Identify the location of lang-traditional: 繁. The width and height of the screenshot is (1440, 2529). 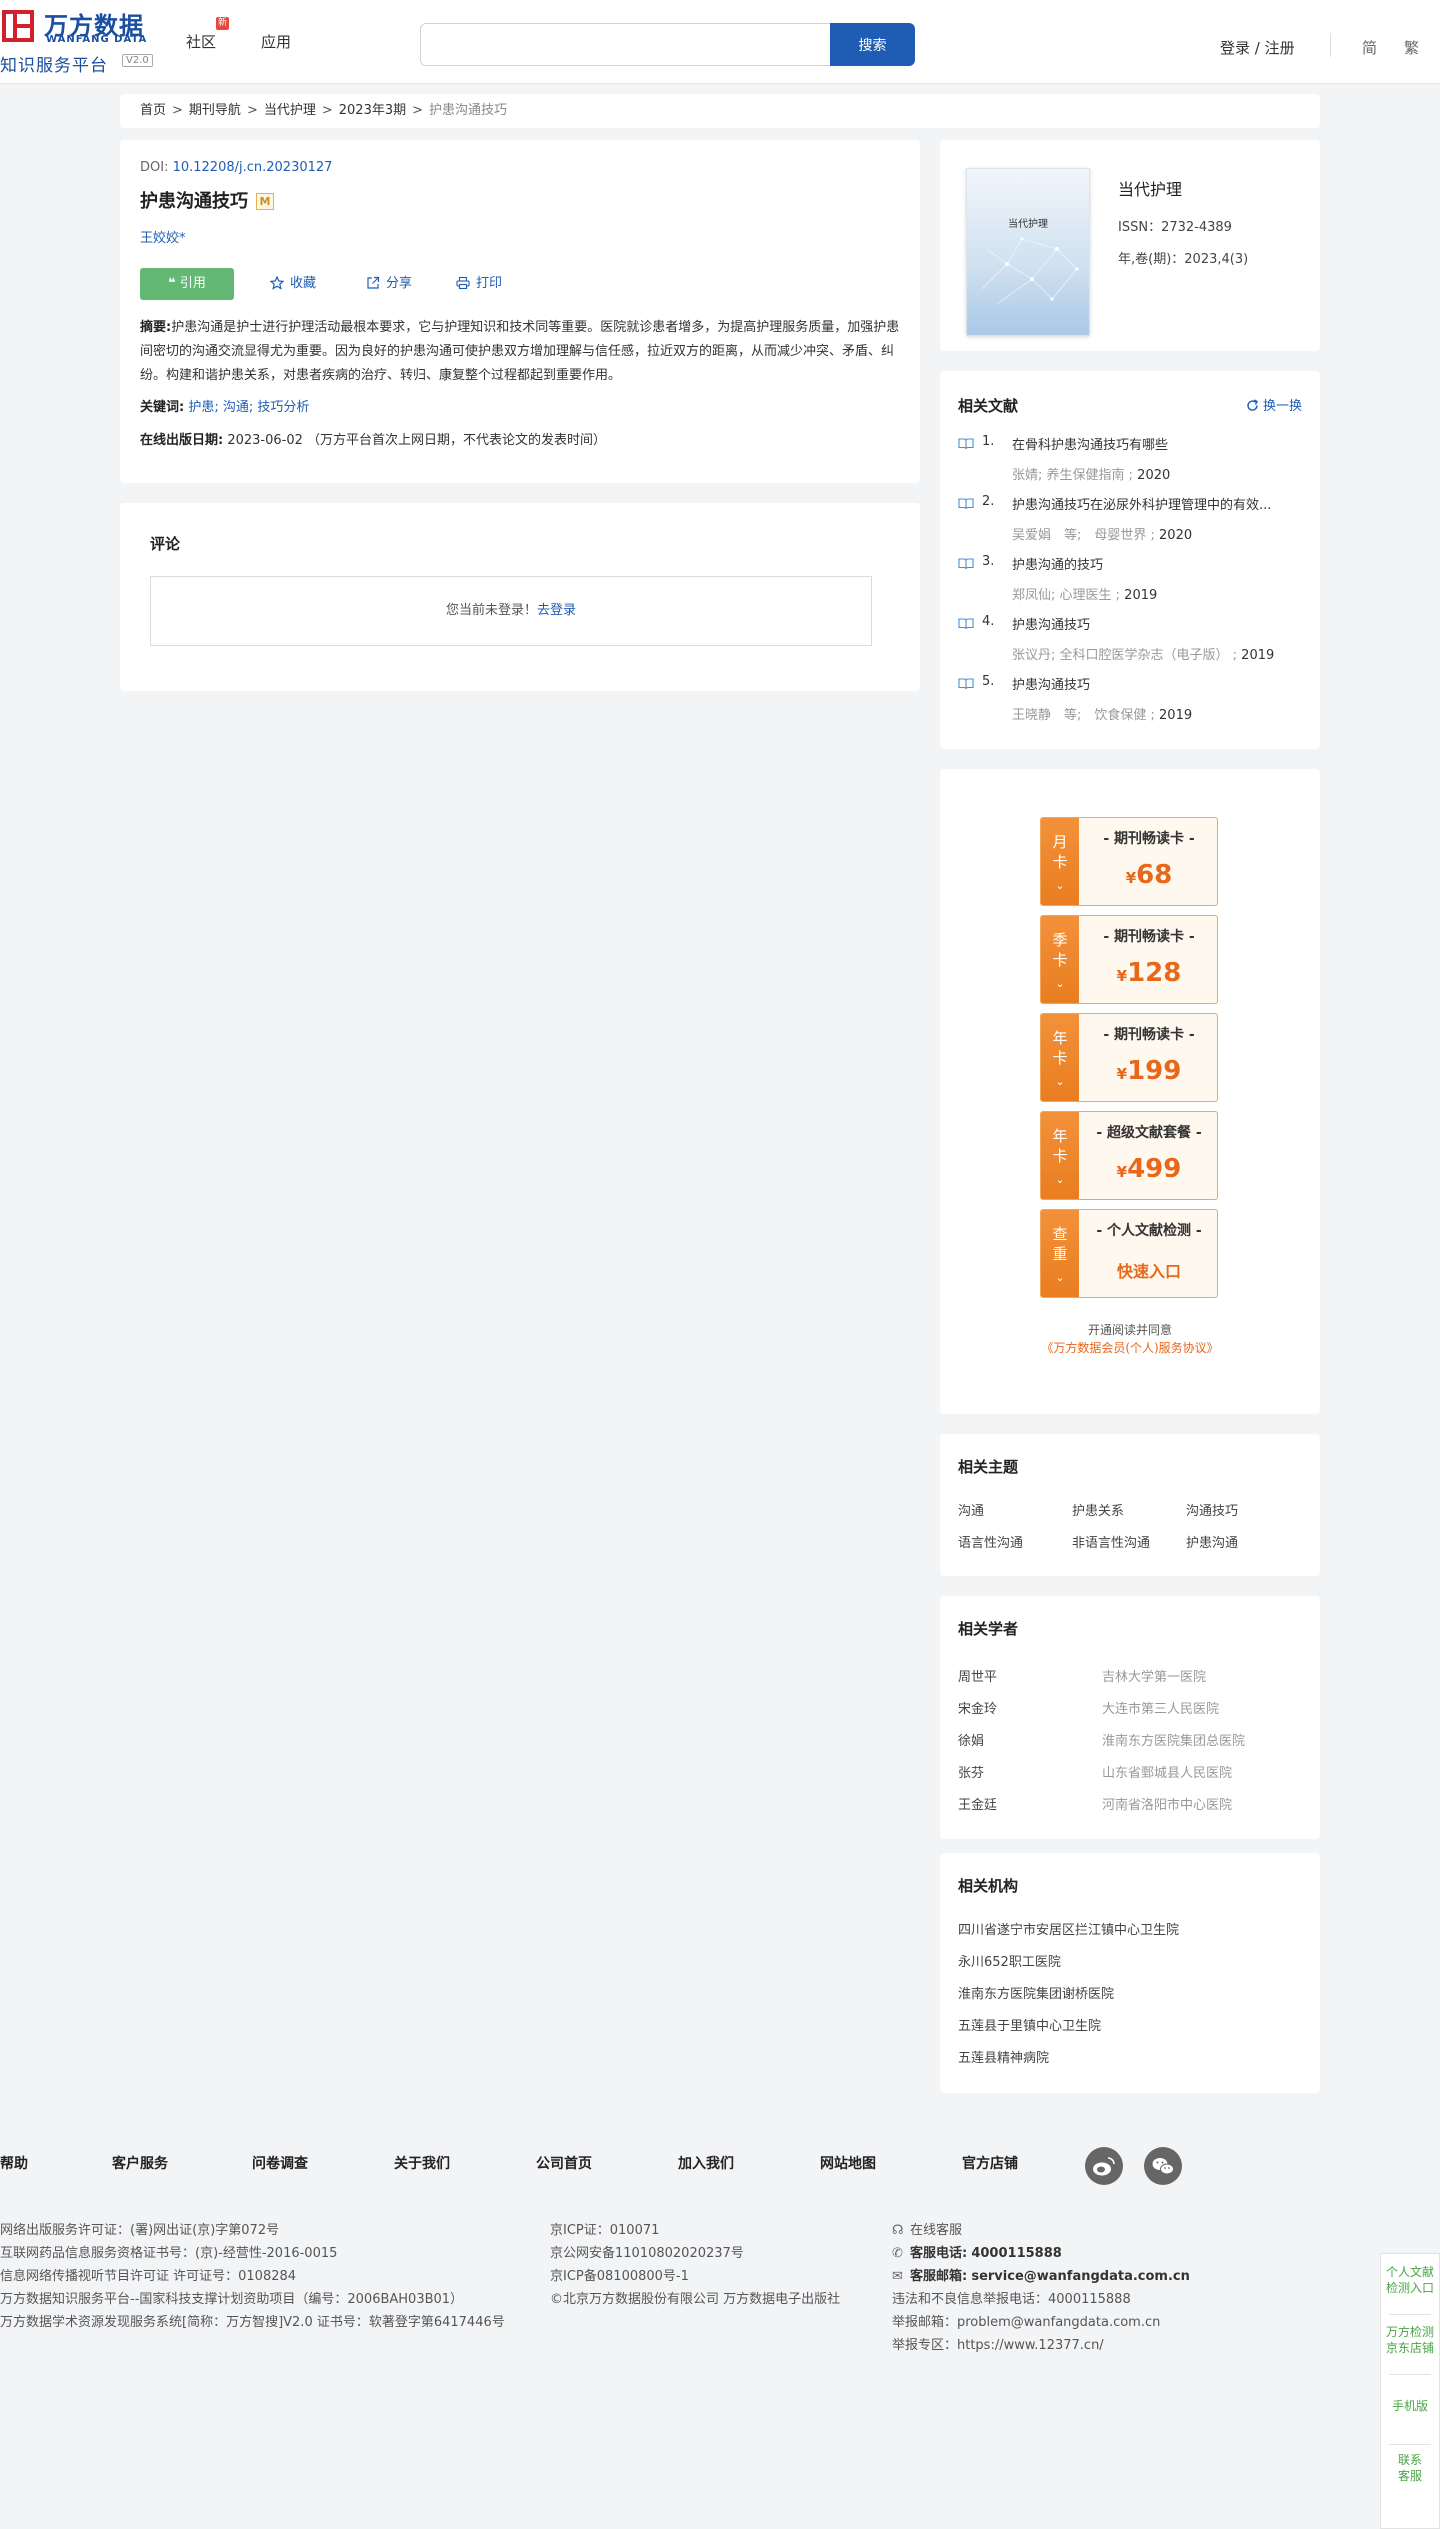
(1411, 47).